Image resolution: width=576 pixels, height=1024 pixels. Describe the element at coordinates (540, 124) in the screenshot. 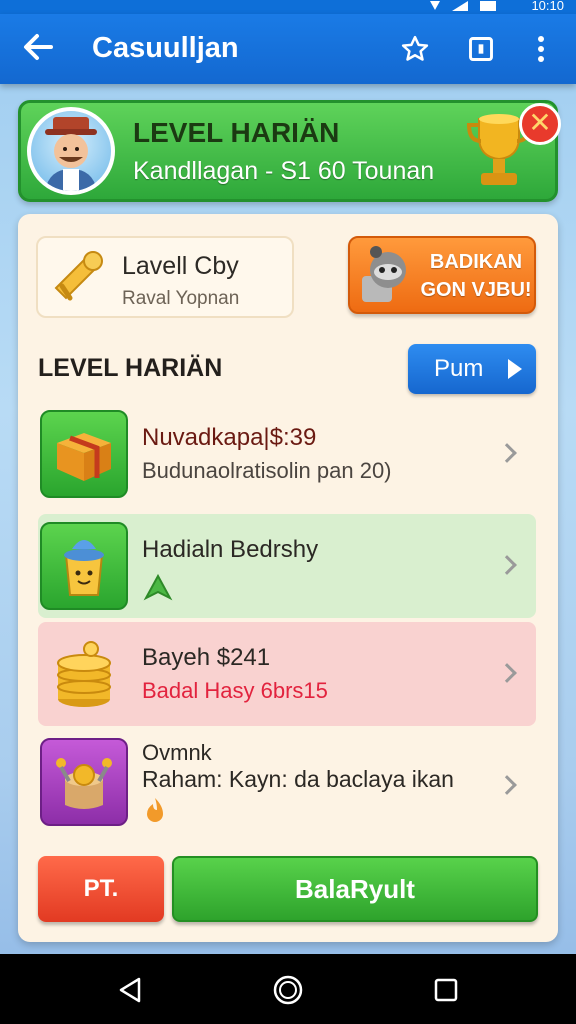

I see `close-badge-icon: ✕` at that location.